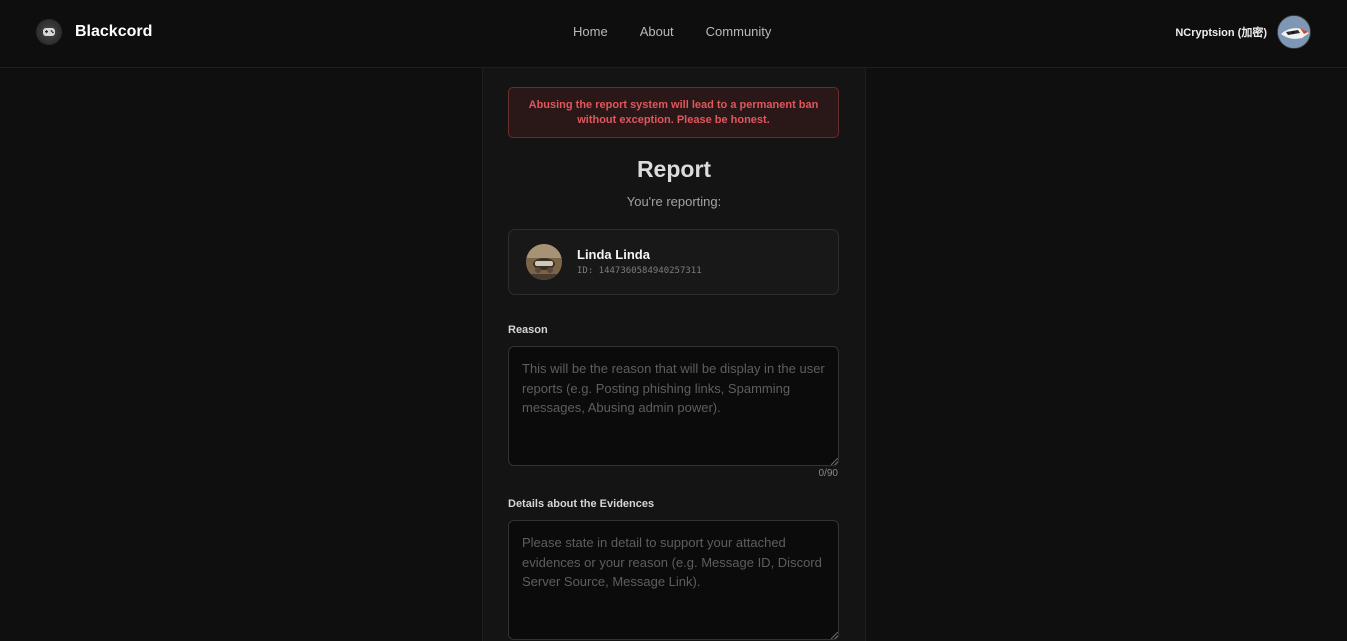  What do you see at coordinates (114, 31) in the screenshot?
I see `brand-name: Blackcord` at bounding box center [114, 31].